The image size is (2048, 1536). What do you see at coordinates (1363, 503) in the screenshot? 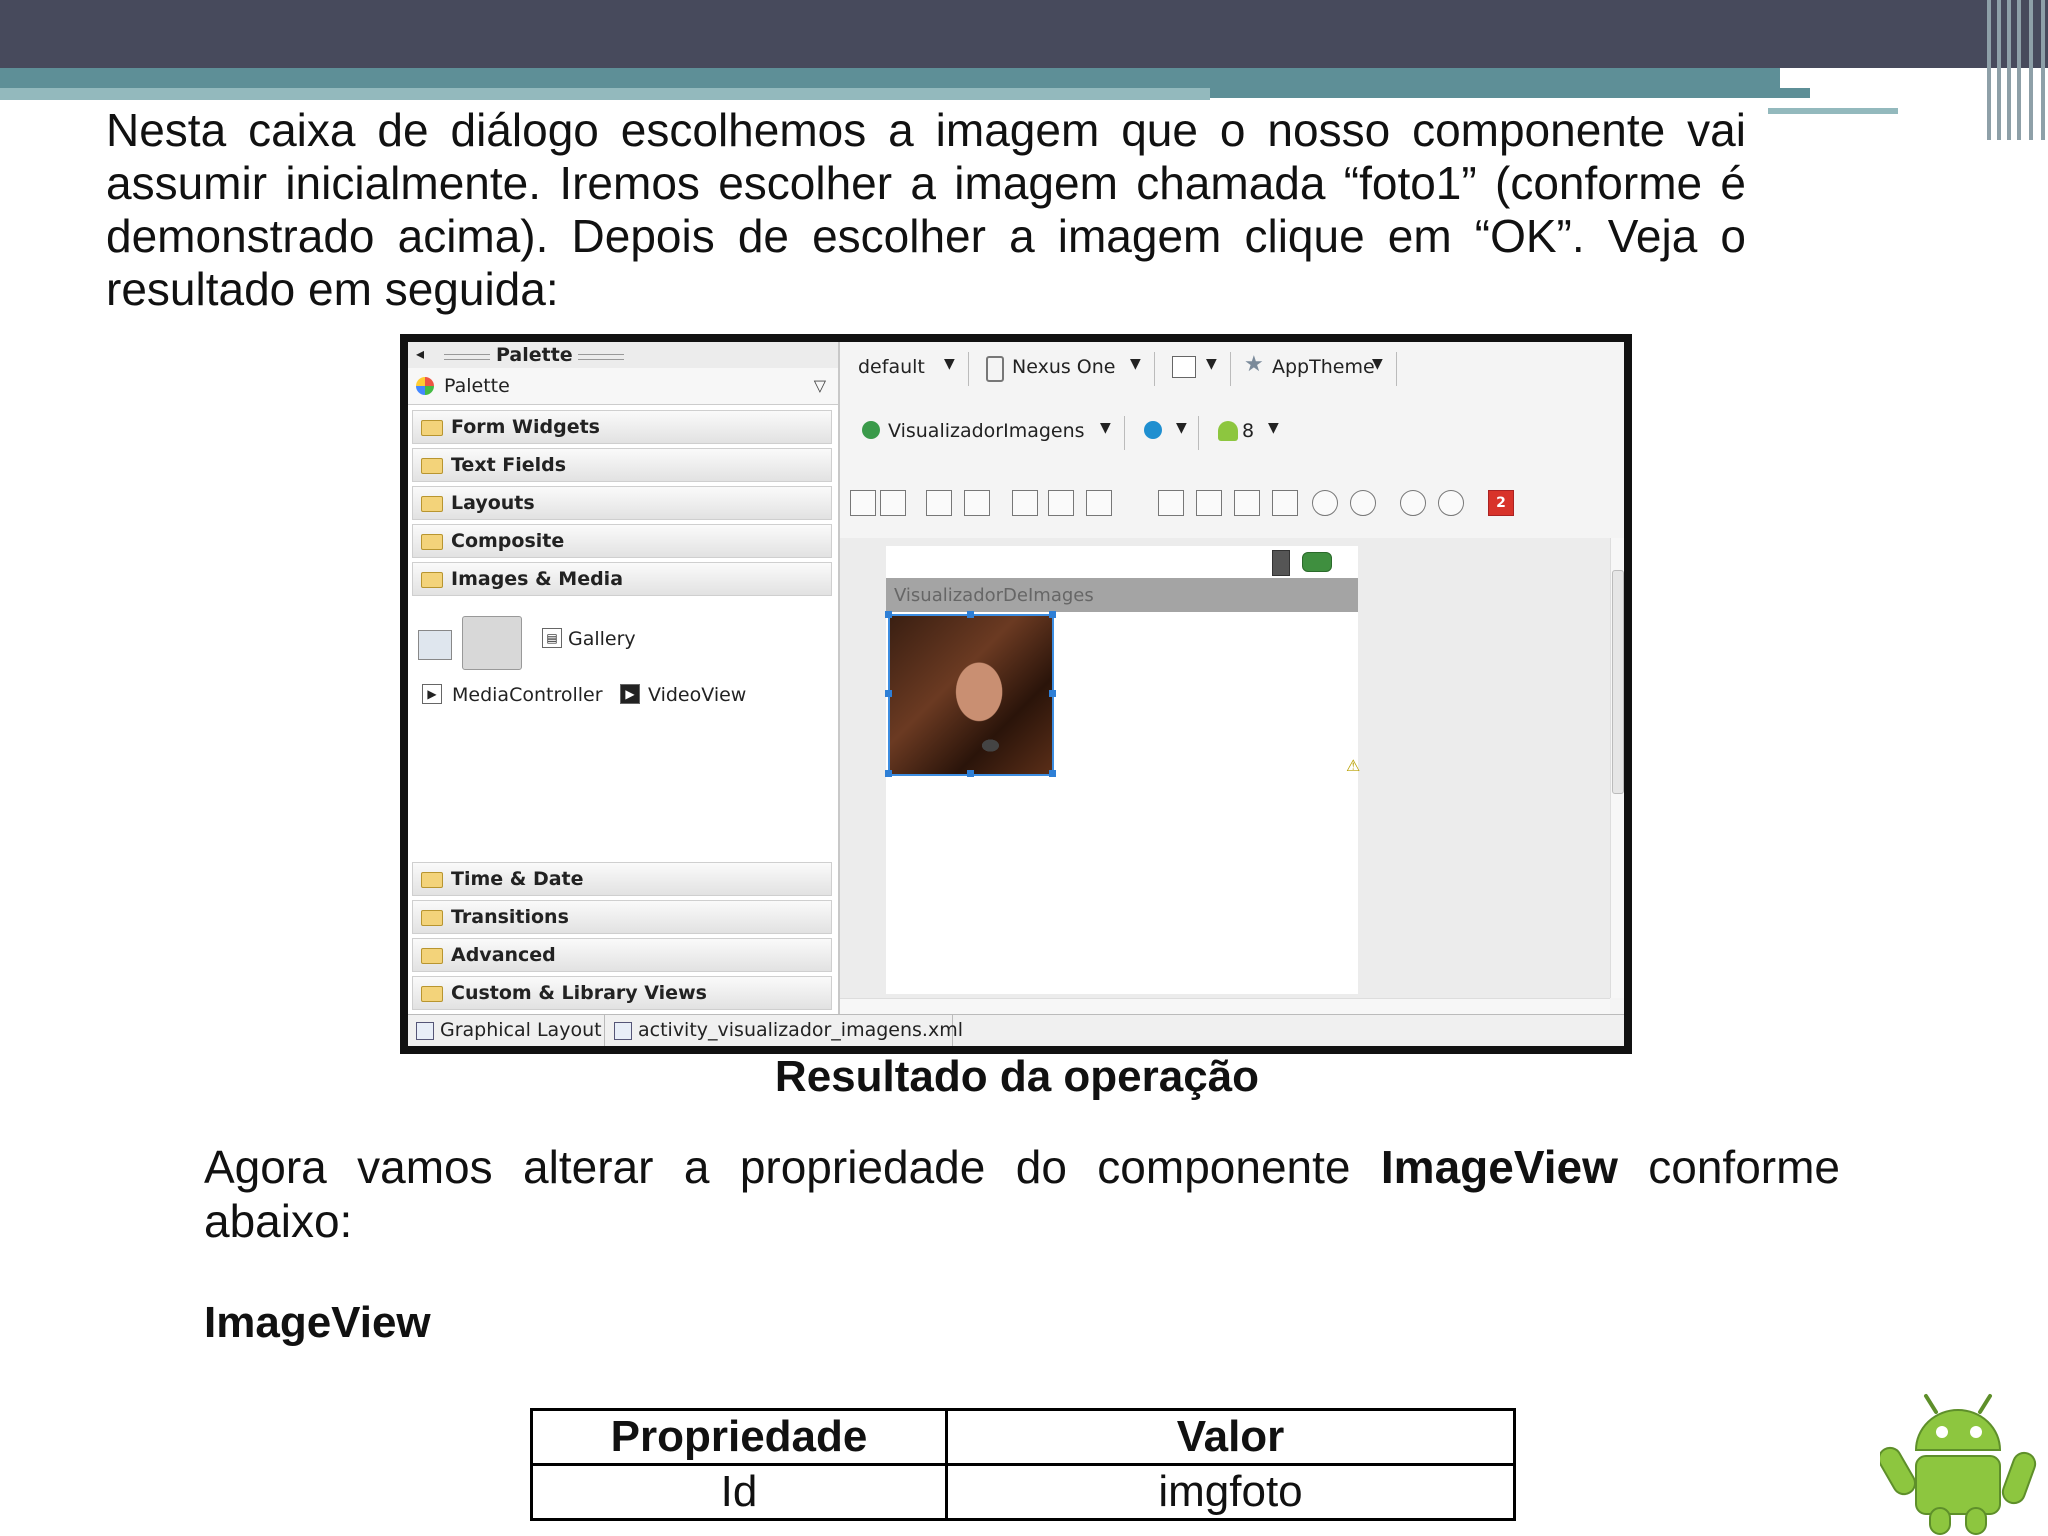
I see `zoom-actual-icon` at bounding box center [1363, 503].